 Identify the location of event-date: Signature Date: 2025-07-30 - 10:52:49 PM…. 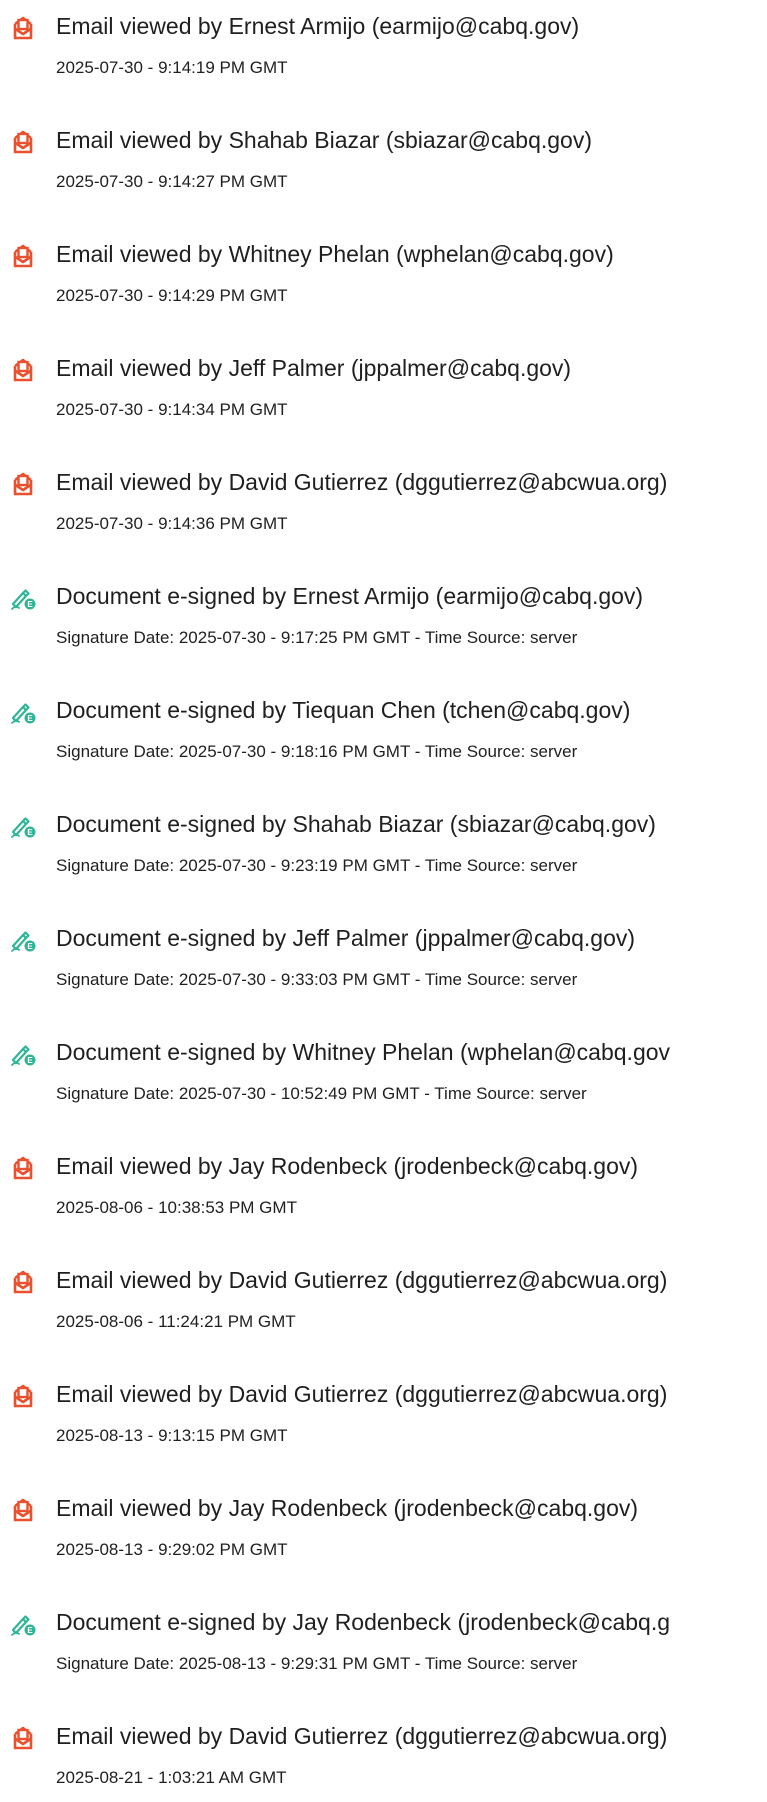
(321, 1093).